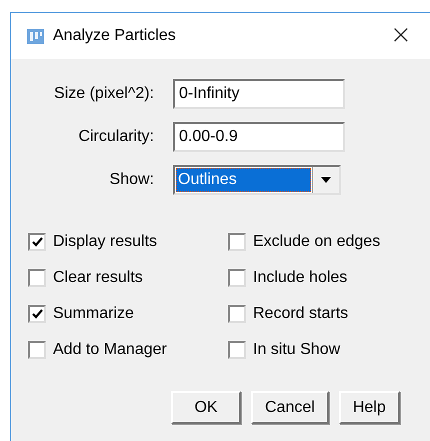  Describe the element at coordinates (128, 241) in the screenshot. I see `checkbox-option: Display results` at that location.